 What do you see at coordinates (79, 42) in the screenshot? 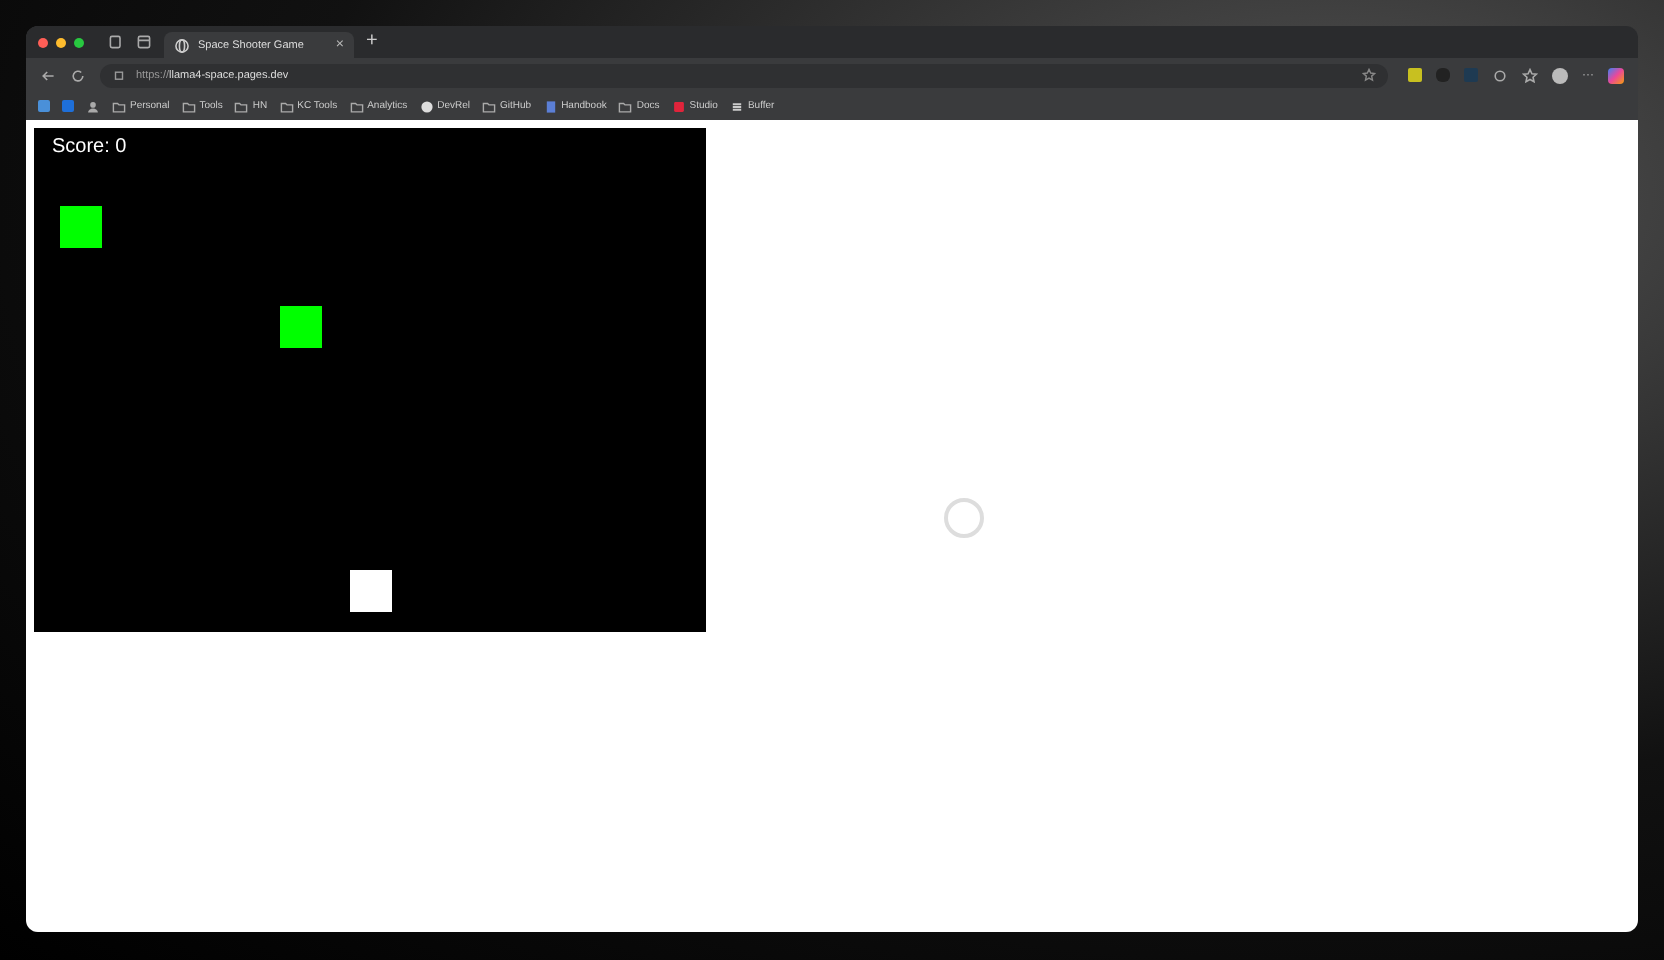
I see `maximize-window-icon` at bounding box center [79, 42].